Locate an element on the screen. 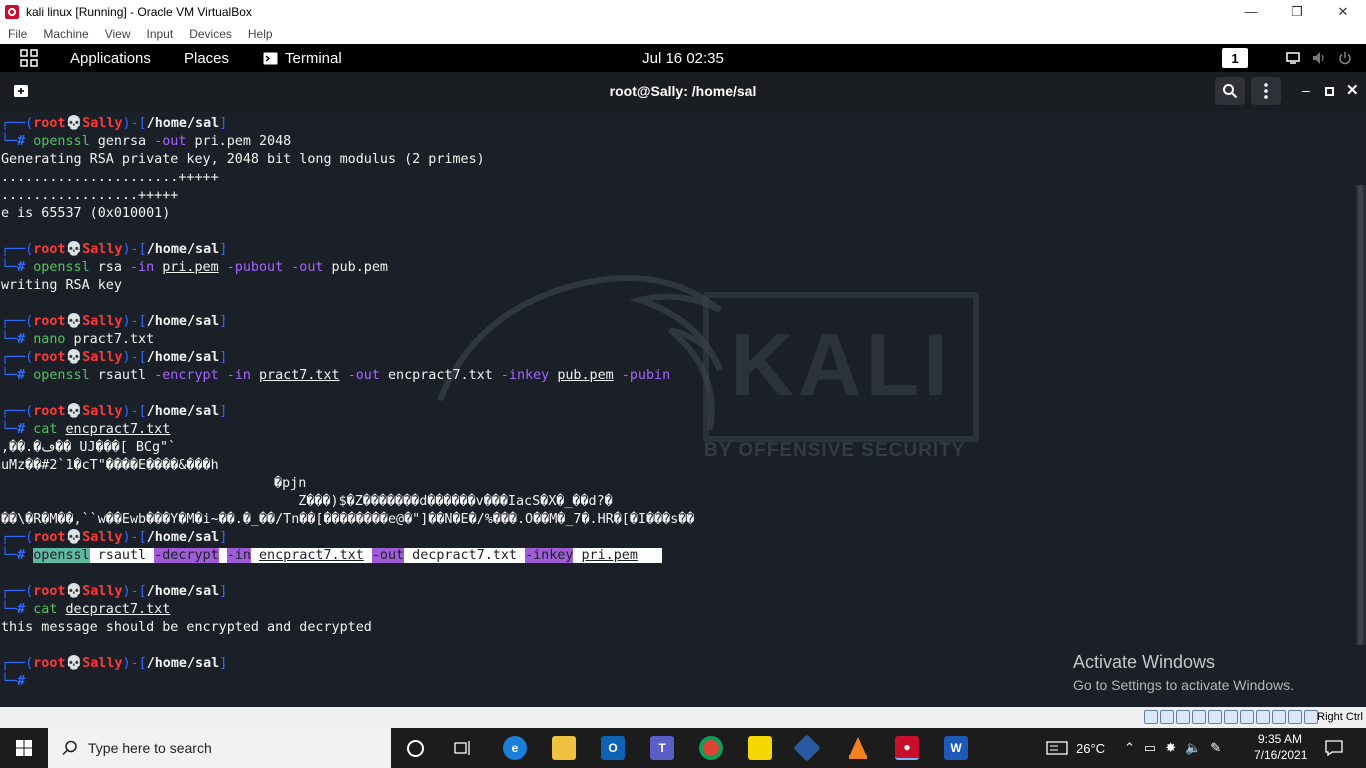 This screenshot has width=1366, height=768. places-menu: Places is located at coordinates (206, 58).